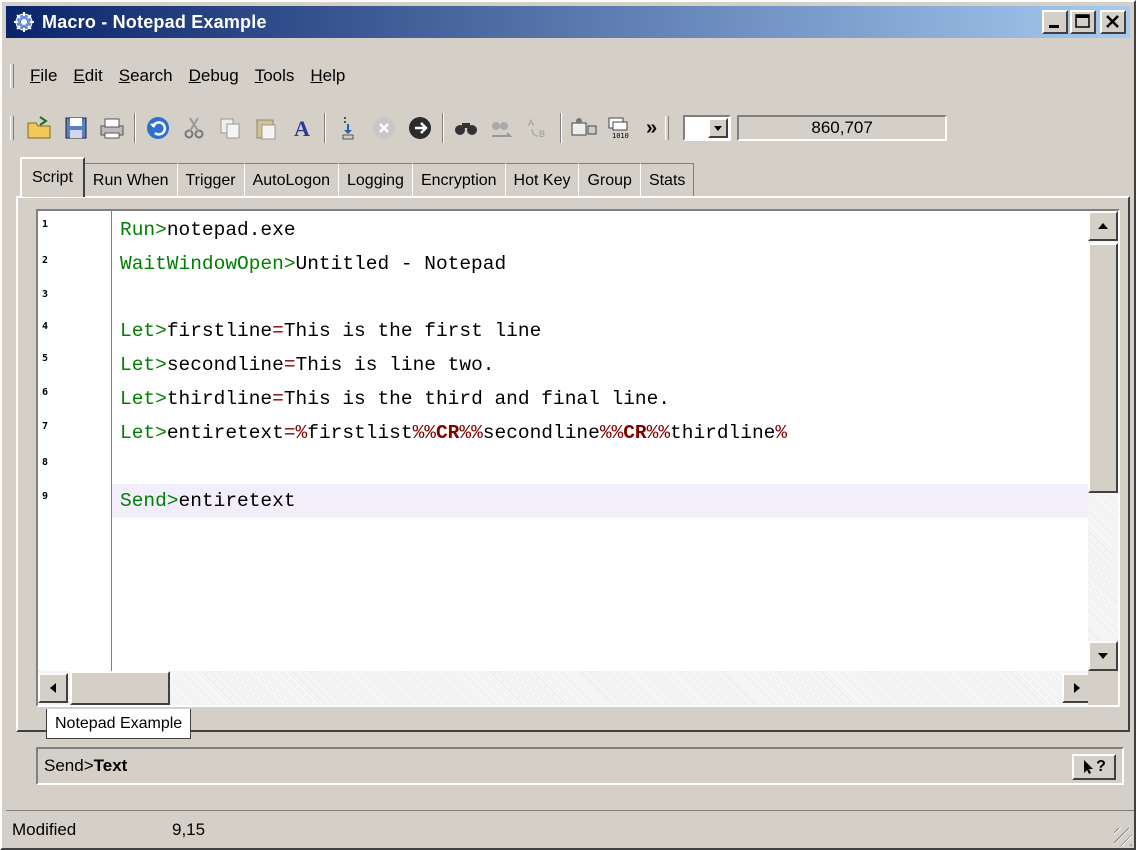  Describe the element at coordinates (110, 765) in the screenshot. I see `hint-param: Text` at that location.